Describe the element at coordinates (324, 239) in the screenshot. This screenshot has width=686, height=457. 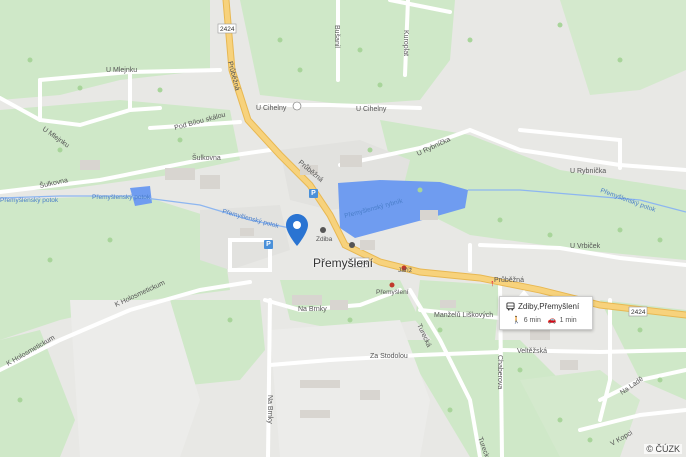
I see `poi-label: Zdiba` at that location.